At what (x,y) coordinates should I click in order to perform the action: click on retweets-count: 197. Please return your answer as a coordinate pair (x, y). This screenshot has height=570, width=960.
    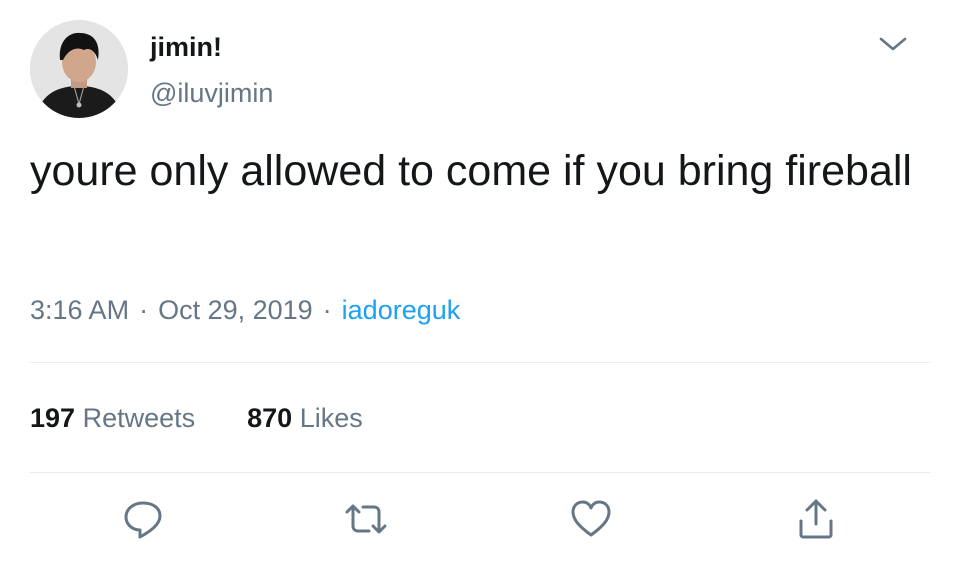
    Looking at the image, I should click on (53, 418).